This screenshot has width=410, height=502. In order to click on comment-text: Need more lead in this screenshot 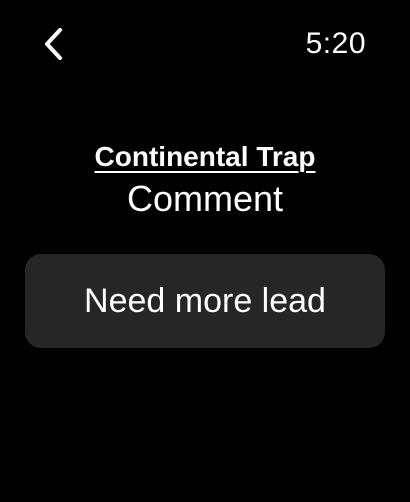, I will do `click(205, 301)`.